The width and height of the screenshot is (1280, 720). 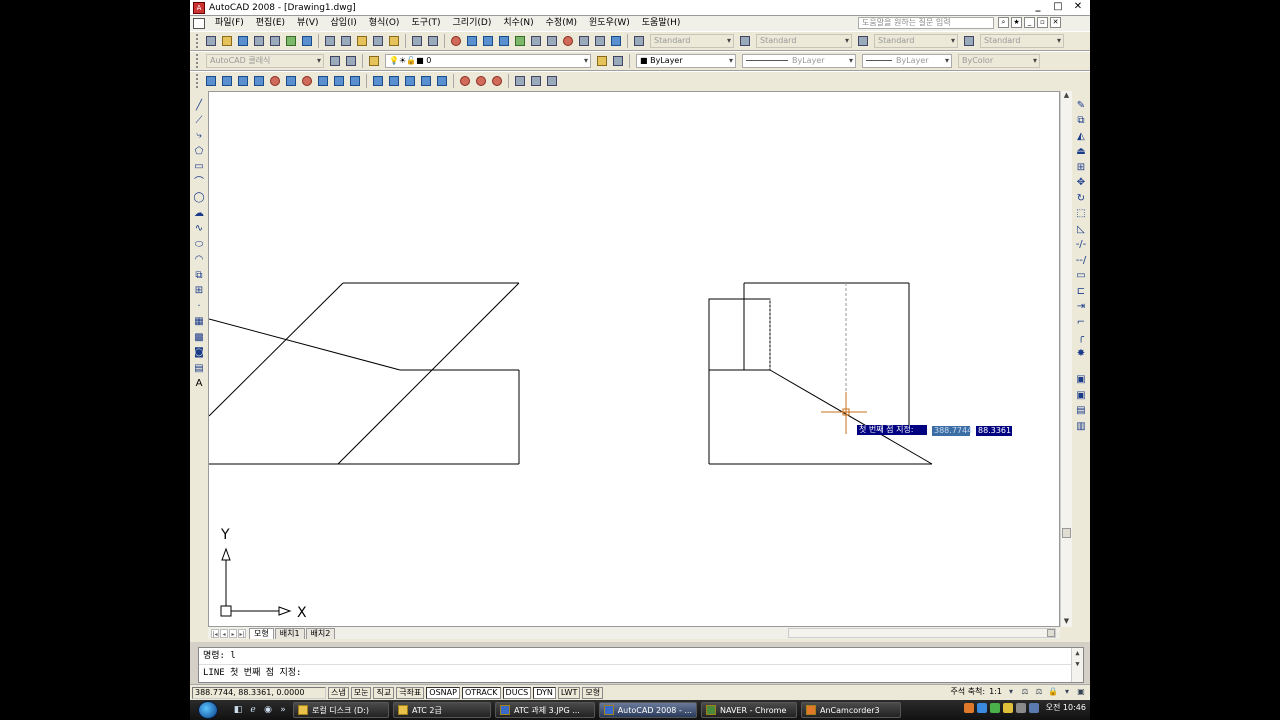 I want to click on doc-restore-button: ▫, so click(x=1042, y=22).